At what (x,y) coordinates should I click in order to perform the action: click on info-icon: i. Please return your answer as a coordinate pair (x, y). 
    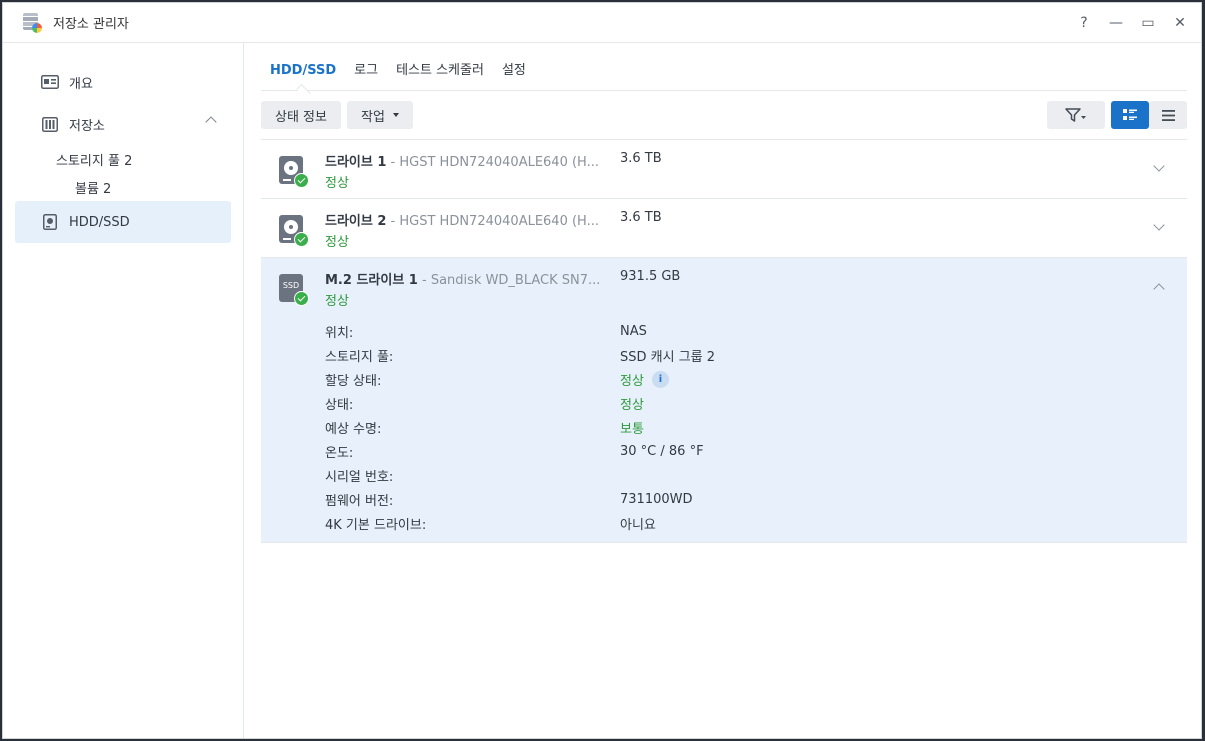
    Looking at the image, I should click on (660, 379).